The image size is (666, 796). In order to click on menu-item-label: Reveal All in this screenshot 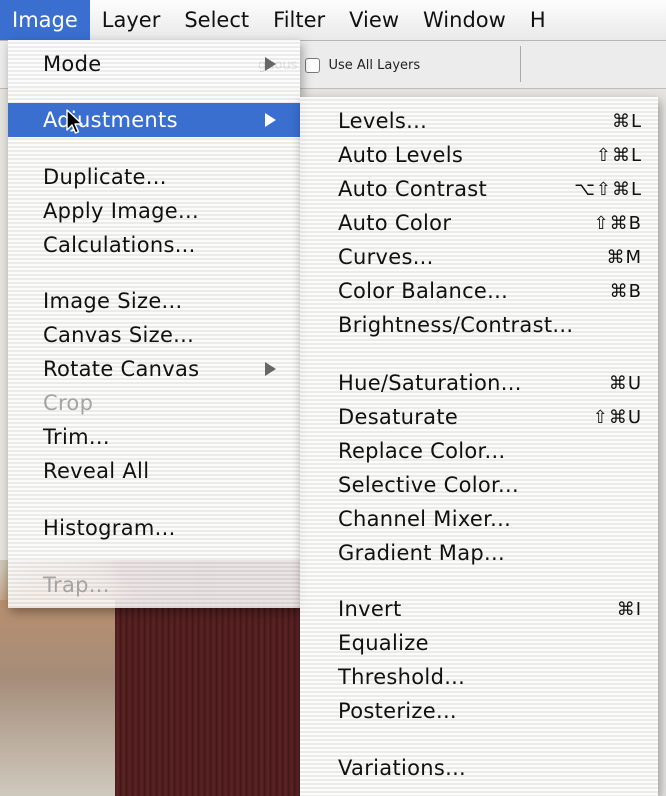, I will do `click(96, 471)`.